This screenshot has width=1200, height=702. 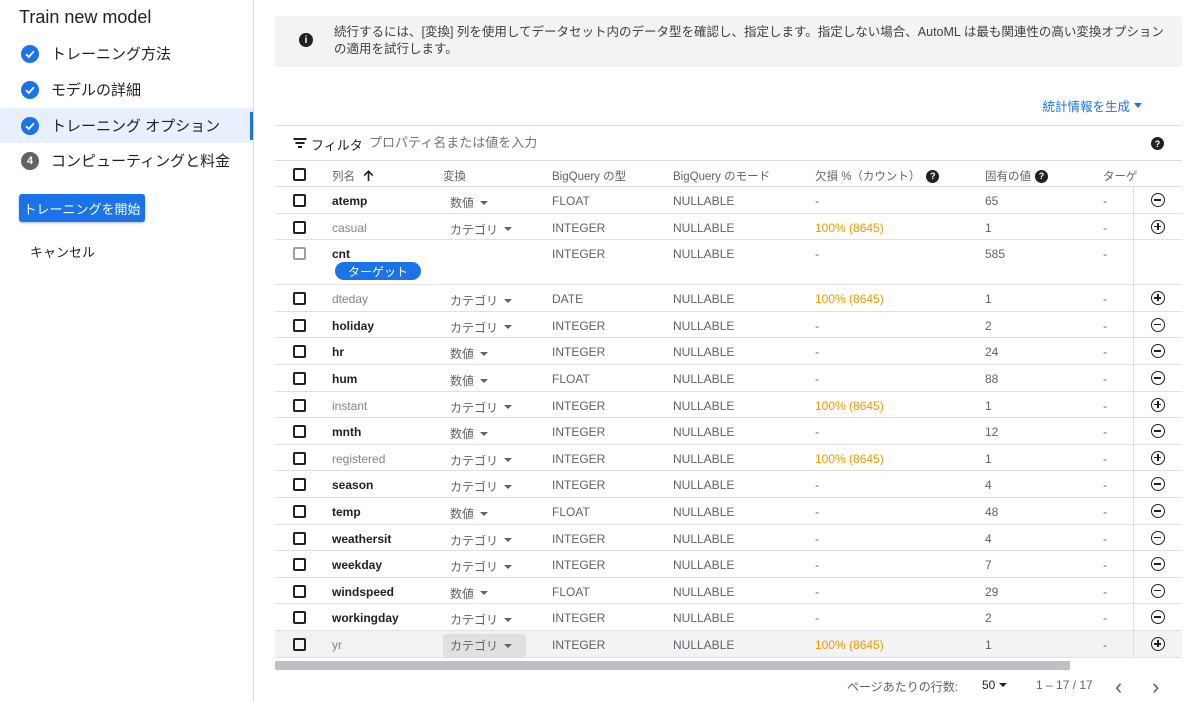 What do you see at coordinates (126, 89) in the screenshot?
I see `step-model-details: モデルの詳細` at bounding box center [126, 89].